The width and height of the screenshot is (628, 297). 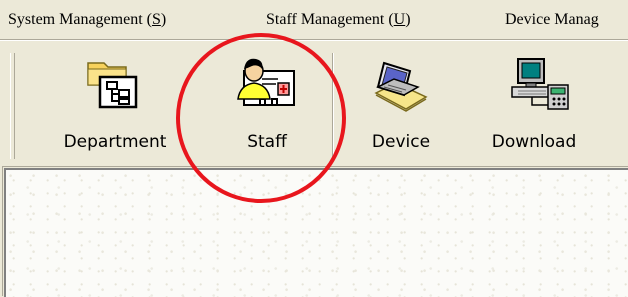 I want to click on staff-button: Staff, so click(x=267, y=106).